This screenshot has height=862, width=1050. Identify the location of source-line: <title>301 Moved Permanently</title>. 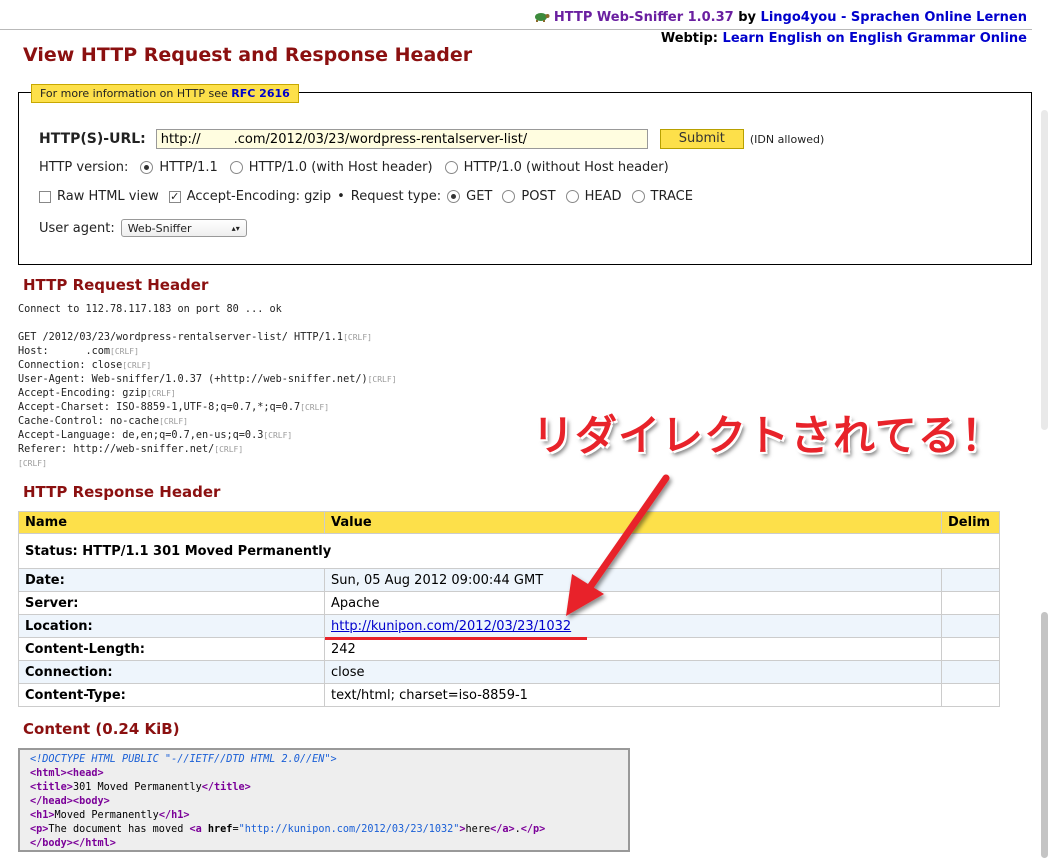
(140, 787).